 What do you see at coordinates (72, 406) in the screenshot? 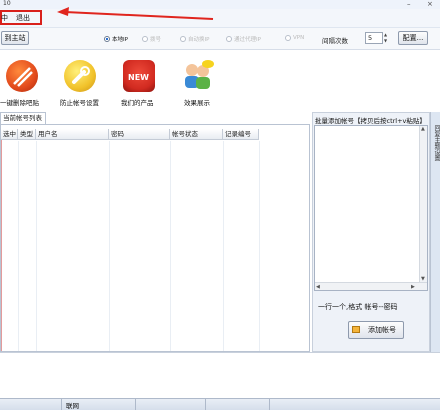
I see `network-status: 联网` at bounding box center [72, 406].